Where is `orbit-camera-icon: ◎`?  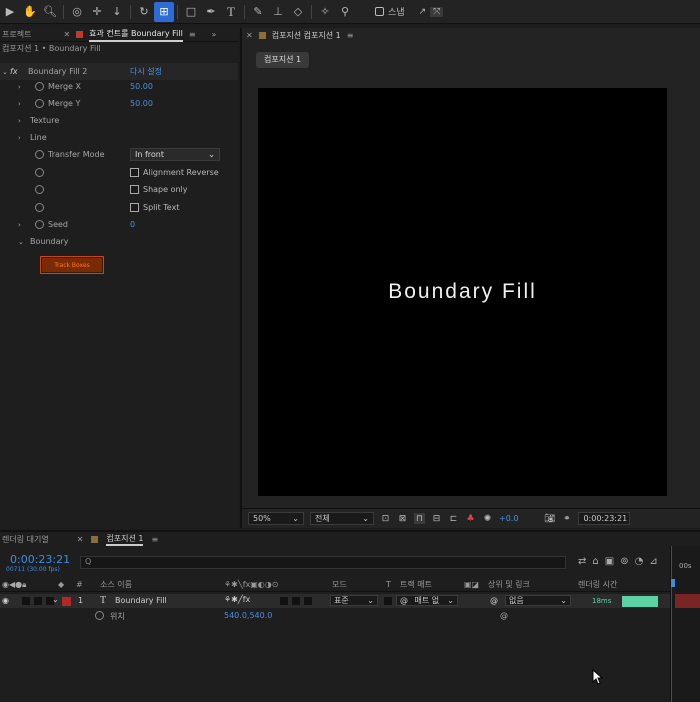 orbit-camera-icon: ◎ is located at coordinates (77, 12).